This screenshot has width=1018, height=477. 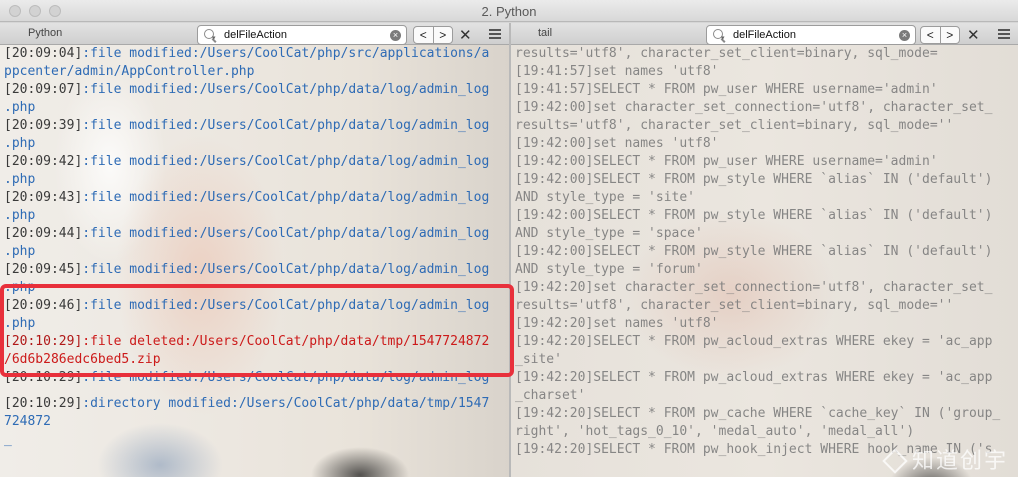 I want to click on log-line: _, so click(x=255, y=440).